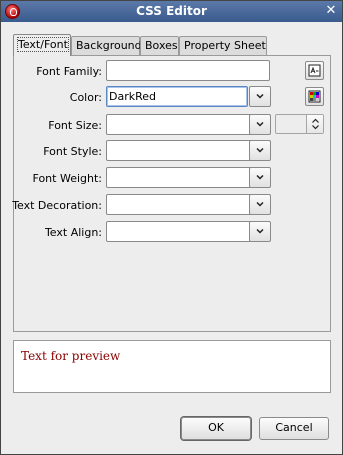 Image resolution: width=343 pixels, height=455 pixels. I want to click on font-style-combo, so click(188, 150).